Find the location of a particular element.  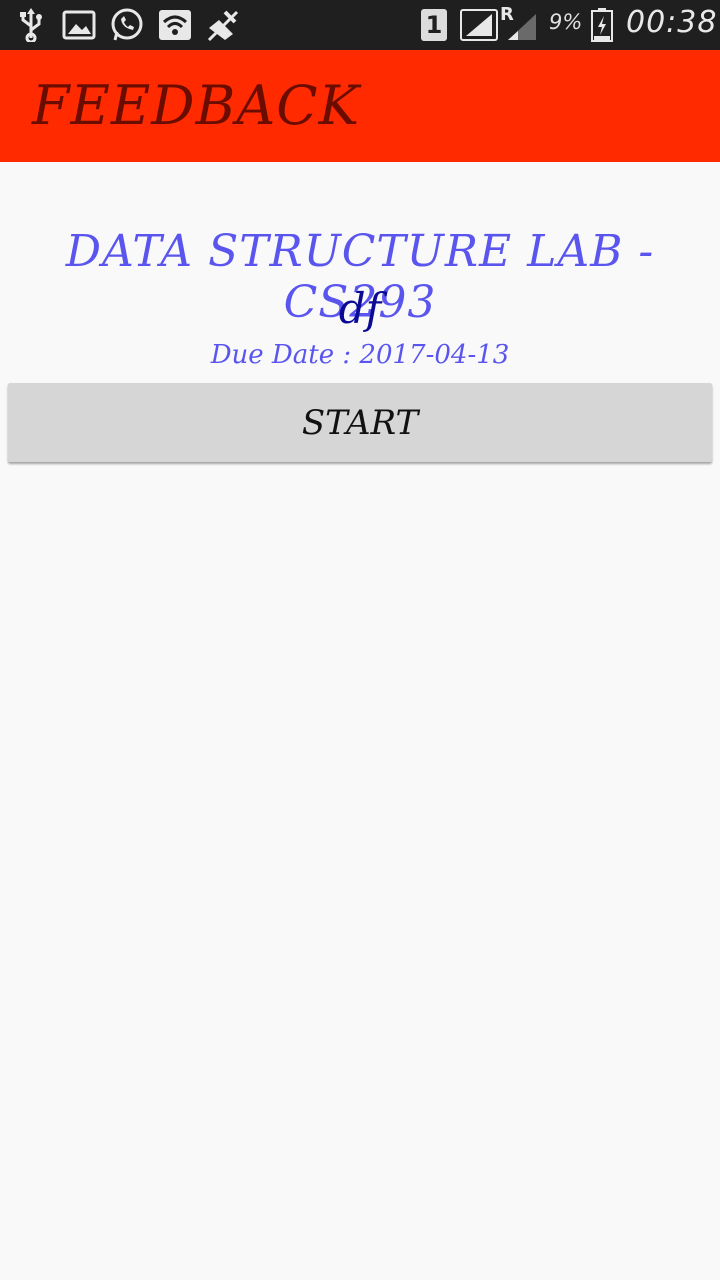

due-date: Due Date : 2017-04-13 is located at coordinates (360, 355).